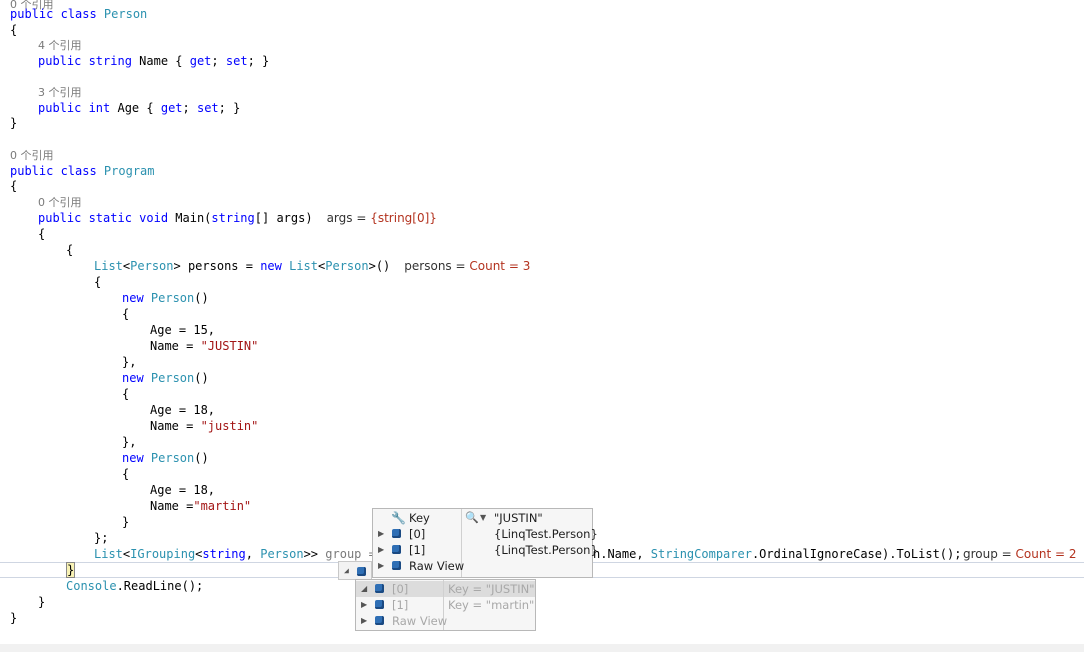 This screenshot has width=1084, height=652. I want to click on code-token: }, so click(14, 618).